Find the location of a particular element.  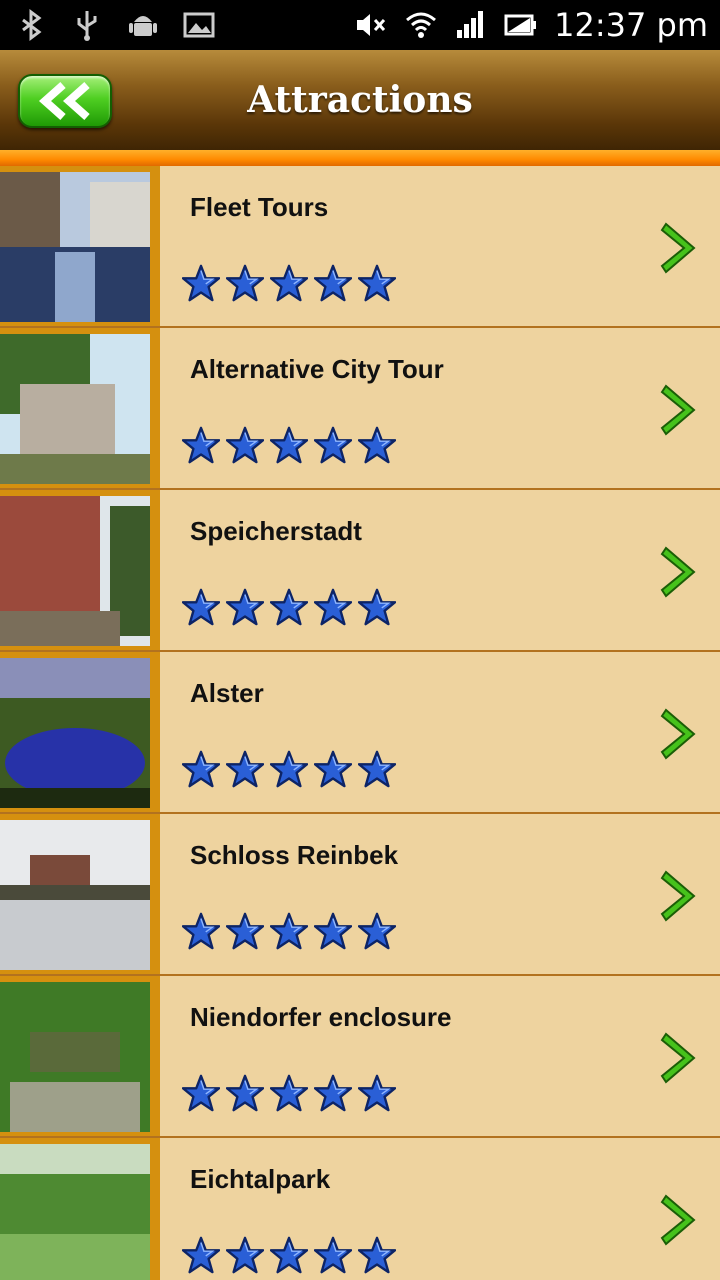

list-item-niendorfer-enclosure: Niendorfer enclosure is located at coordinates (360, 1057).